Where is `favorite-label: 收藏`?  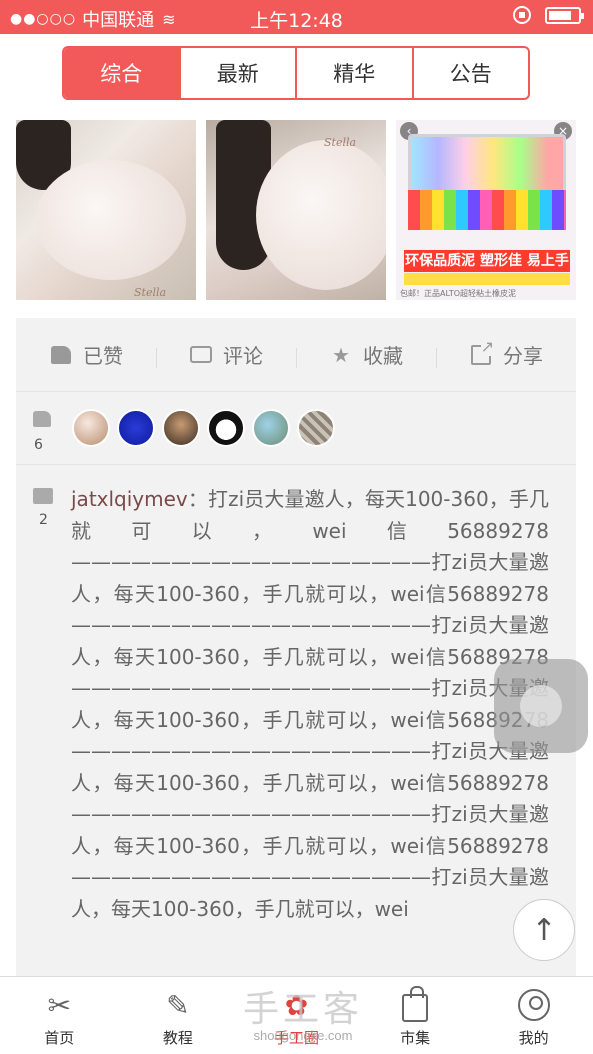 favorite-label: 收藏 is located at coordinates (383, 356).